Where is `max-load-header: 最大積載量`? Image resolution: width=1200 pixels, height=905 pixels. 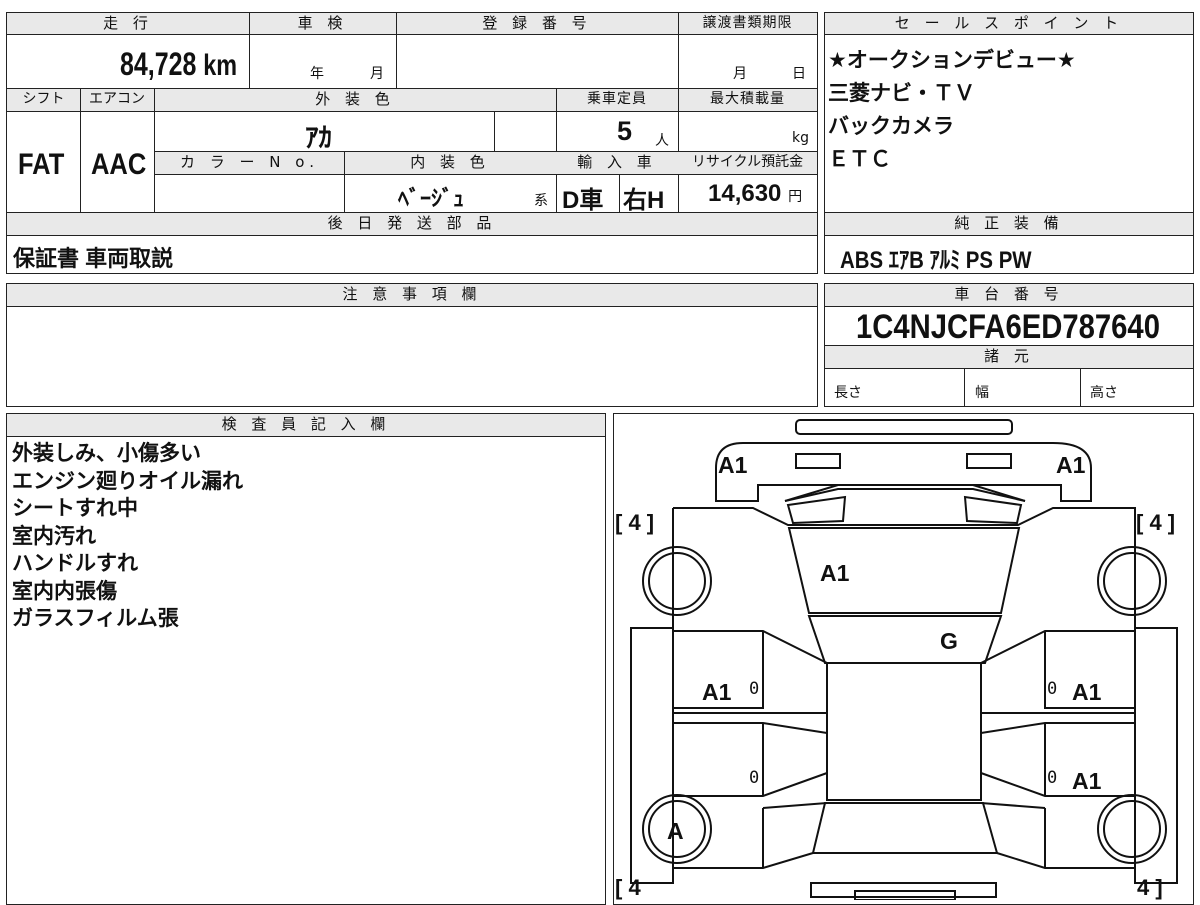
max-load-header: 最大積載量 is located at coordinates (747, 100).